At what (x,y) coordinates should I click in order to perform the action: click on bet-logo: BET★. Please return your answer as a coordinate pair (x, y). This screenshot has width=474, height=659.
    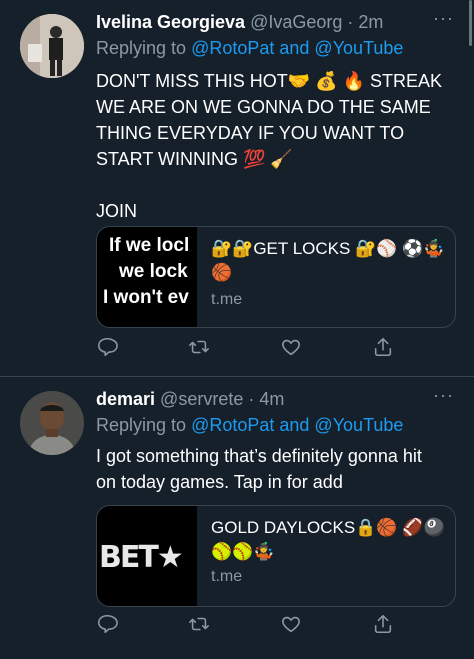
    Looking at the image, I should click on (141, 557).